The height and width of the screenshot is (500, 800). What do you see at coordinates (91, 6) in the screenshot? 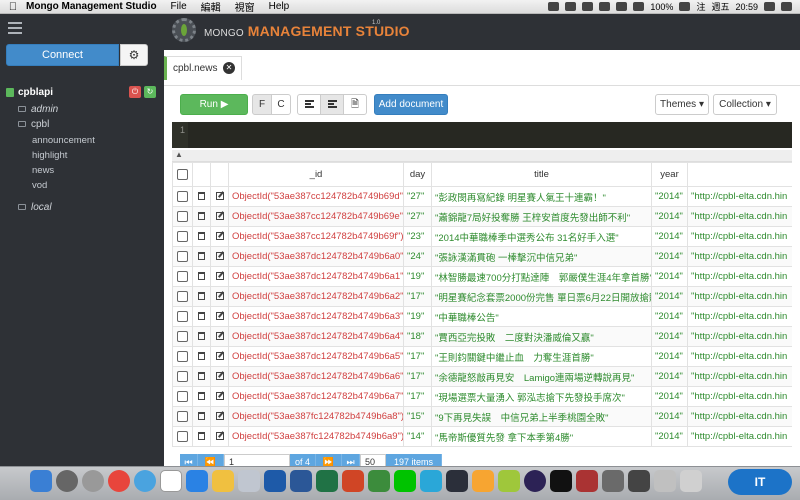
I see `app-menu: Mongo Management Studio` at bounding box center [91, 6].